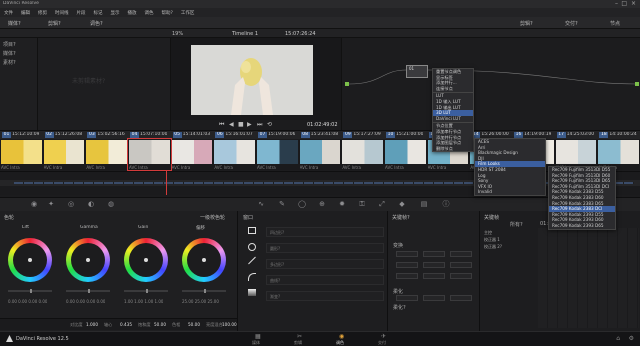  Describe the element at coordinates (71, 204) in the screenshot. I see `color-wheels-icon: ◎` at that location.